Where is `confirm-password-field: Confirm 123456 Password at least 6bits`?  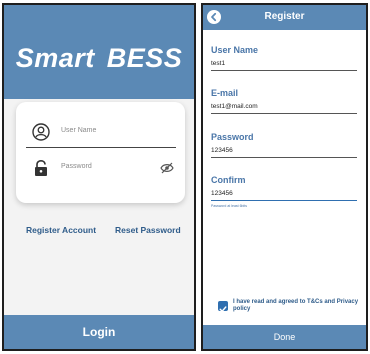
confirm-password-field: Confirm 123456 Password at least 6bits is located at coordinates (284, 191).